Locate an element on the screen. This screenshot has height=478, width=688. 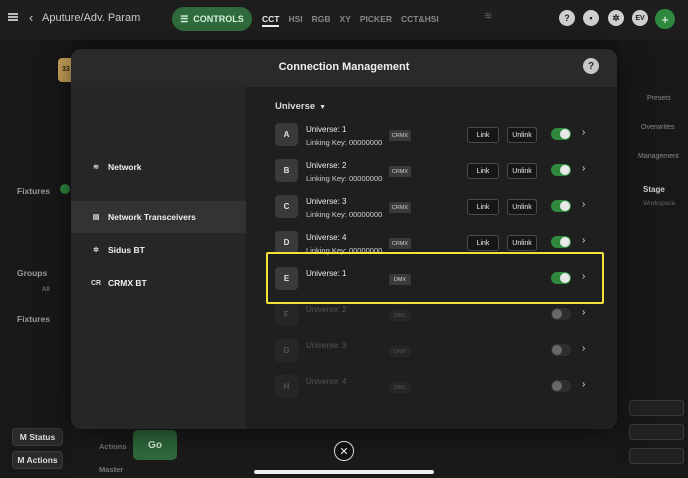
fixtures-label-2: Fixtures is located at coordinates (34, 319).